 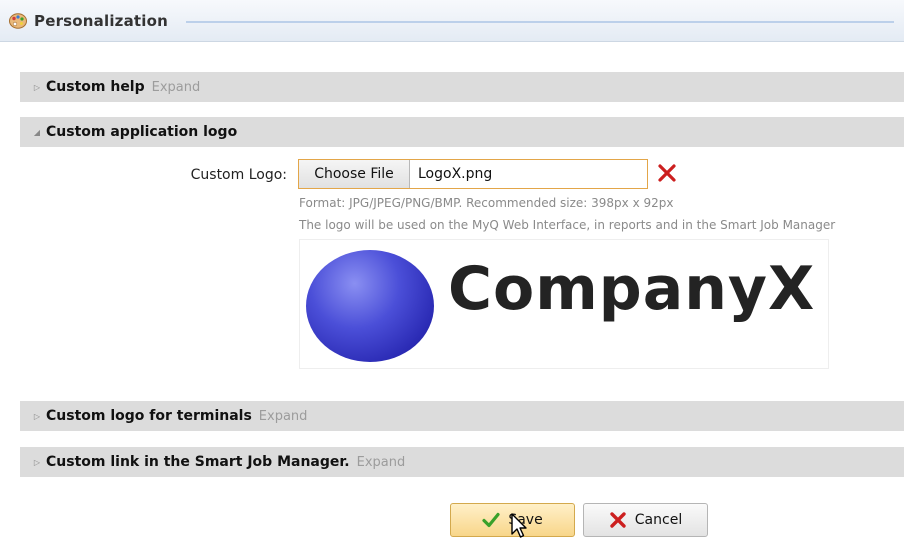 What do you see at coordinates (142, 132) in the screenshot?
I see `section-label: Custom application logo` at bounding box center [142, 132].